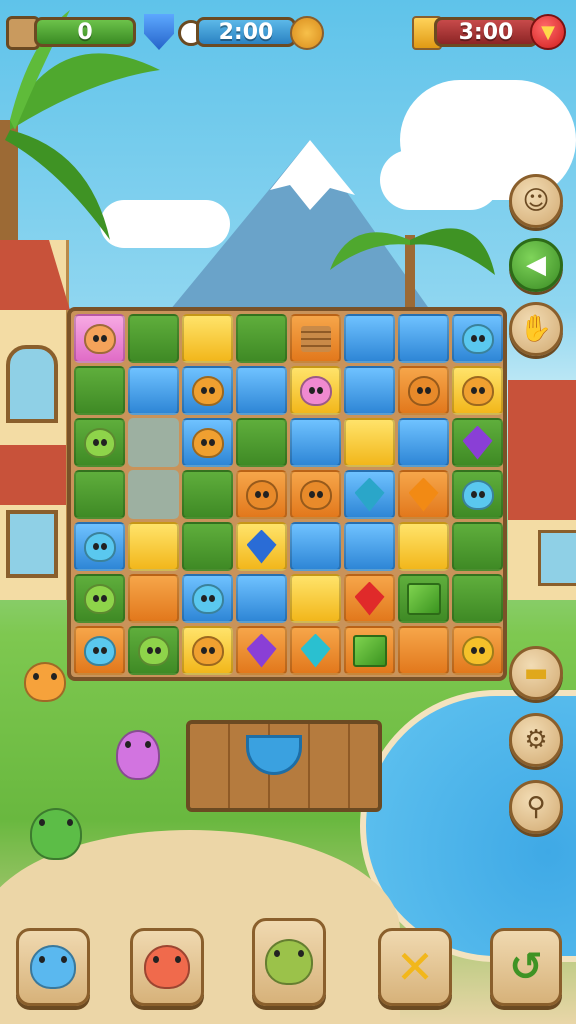 The image size is (576, 1024). I want to click on gear-icon: ⚙, so click(536, 740).